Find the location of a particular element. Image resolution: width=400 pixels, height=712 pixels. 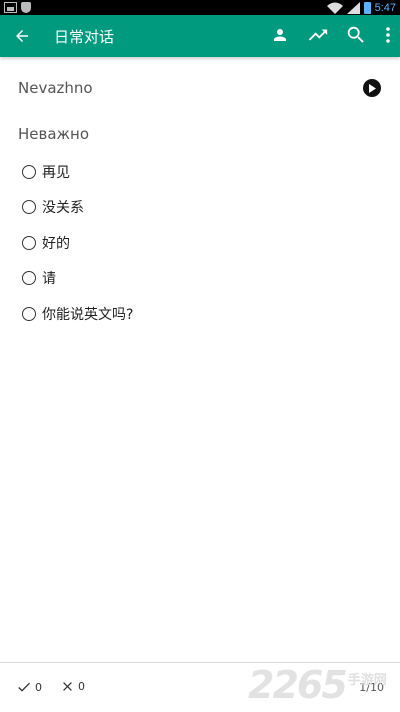

statistics-button is located at coordinates (318, 35).